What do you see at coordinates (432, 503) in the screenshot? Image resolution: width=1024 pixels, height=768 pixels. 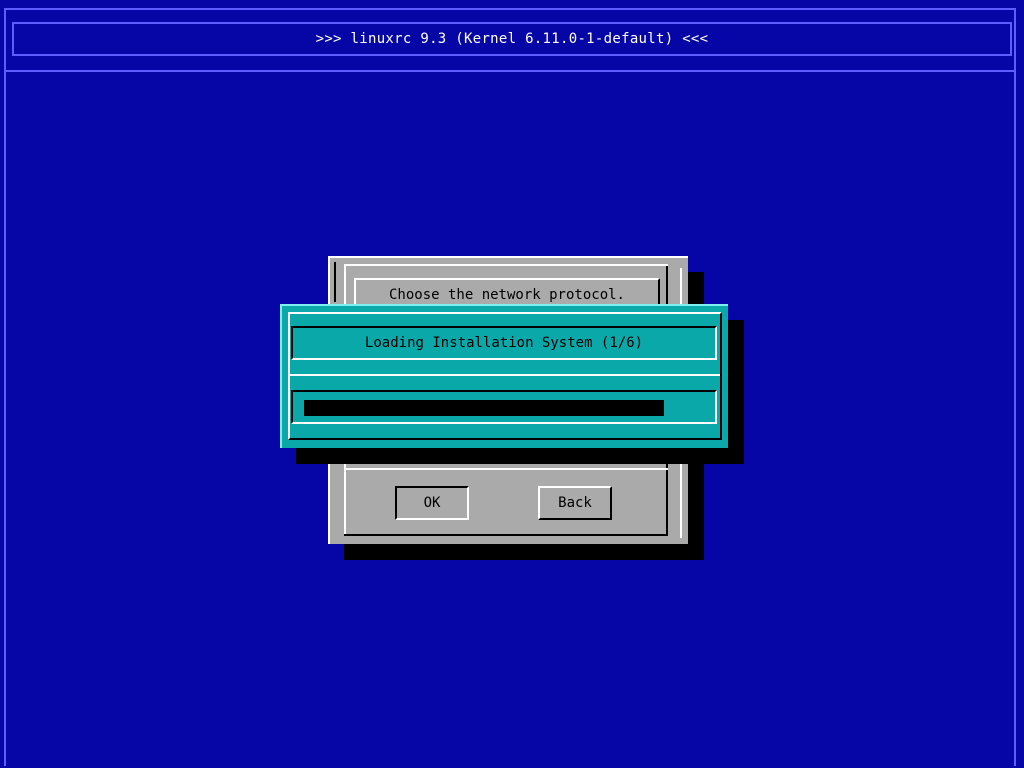 I see `ok-button: OK` at bounding box center [432, 503].